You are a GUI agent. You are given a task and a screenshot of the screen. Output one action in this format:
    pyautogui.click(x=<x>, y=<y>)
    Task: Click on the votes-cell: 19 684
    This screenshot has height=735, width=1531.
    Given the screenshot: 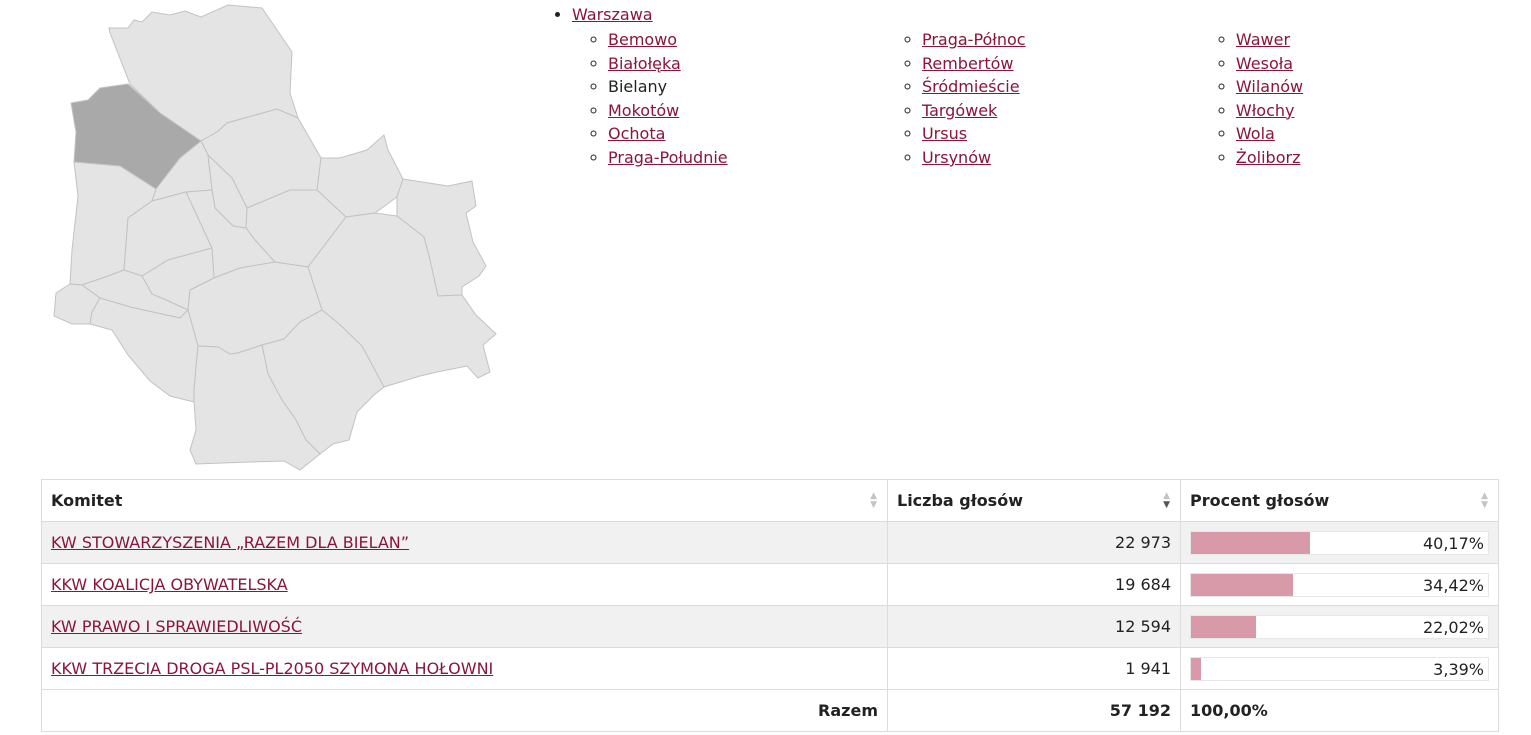 What is the action you would take?
    pyautogui.click(x=1034, y=584)
    